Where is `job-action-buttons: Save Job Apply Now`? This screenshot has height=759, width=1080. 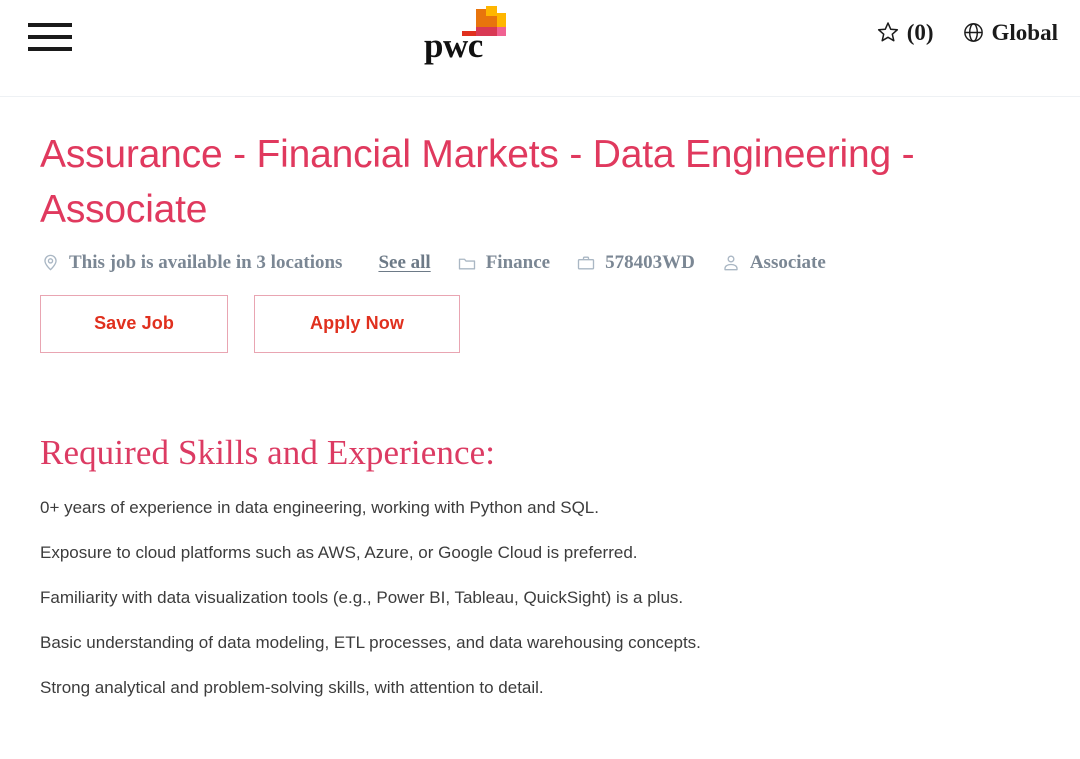 job-action-buttons: Save Job Apply Now is located at coordinates (540, 323).